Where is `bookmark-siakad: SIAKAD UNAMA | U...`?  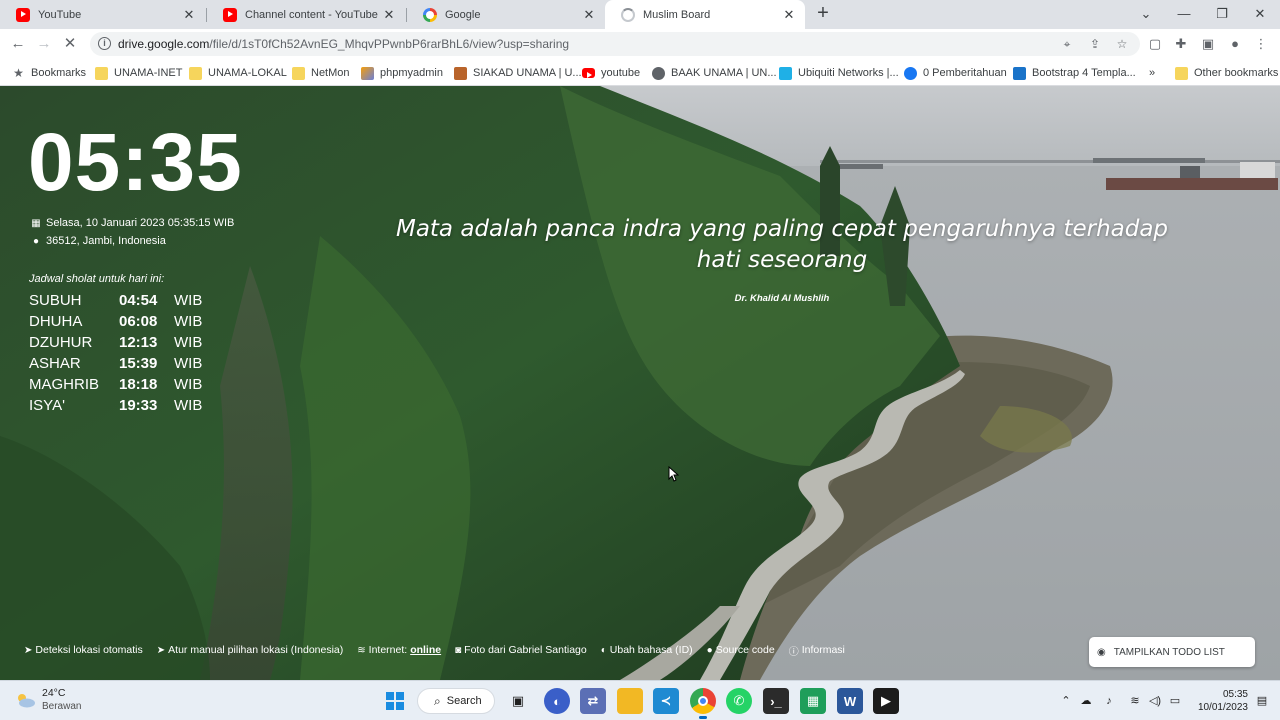
bookmark-siakad: SIAKAD UNAMA | U... is located at coordinates (518, 73).